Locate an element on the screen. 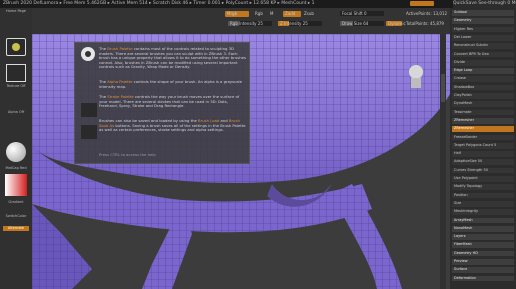  tool-palette-item: Del Lower is located at coordinates (483, 37).